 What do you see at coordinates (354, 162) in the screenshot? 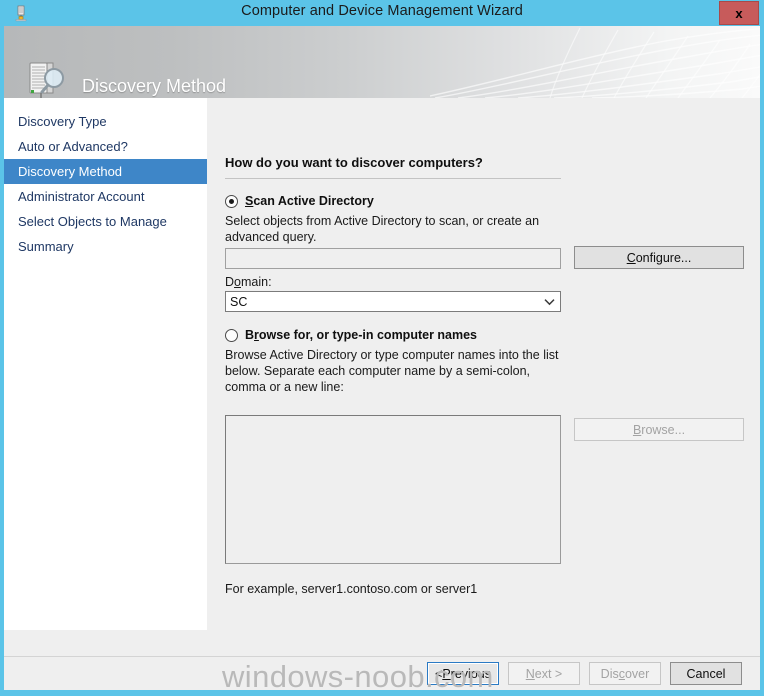
I see `page-title: How do you want to discover computers?` at bounding box center [354, 162].